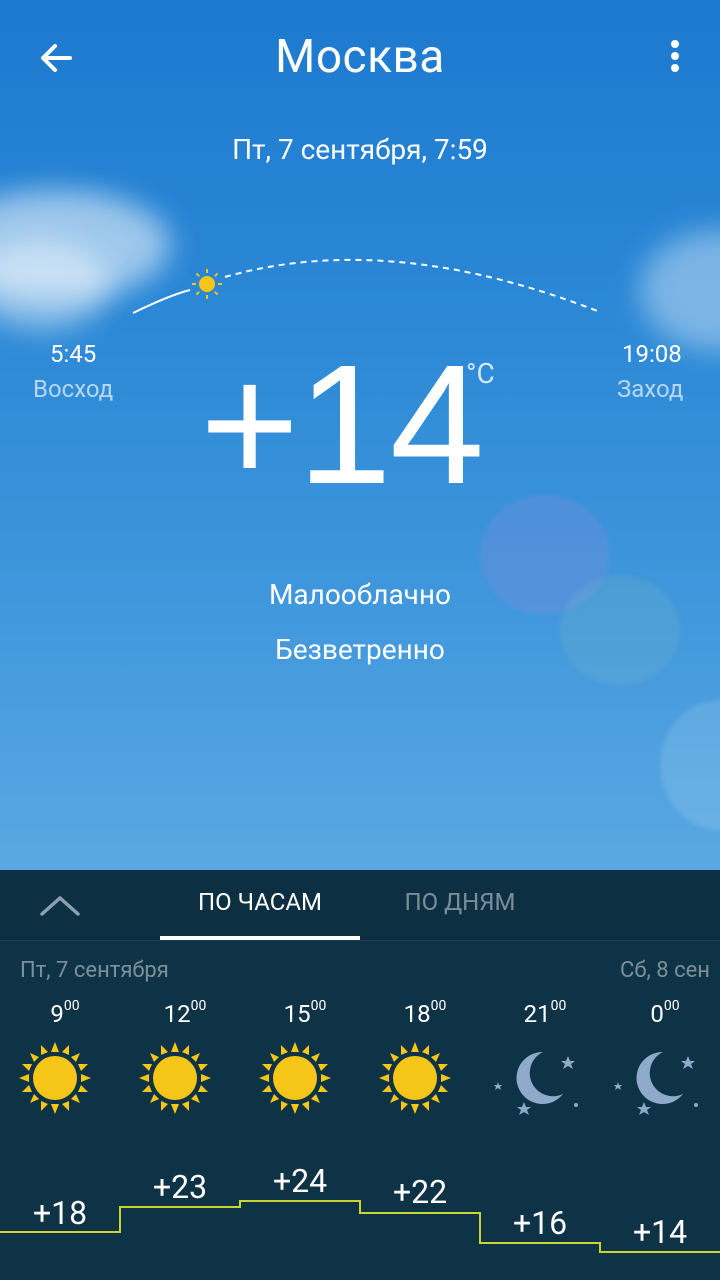 The width and height of the screenshot is (720, 1280). Describe the element at coordinates (480, 373) in the screenshot. I see `temperature-unit: °C` at that location.